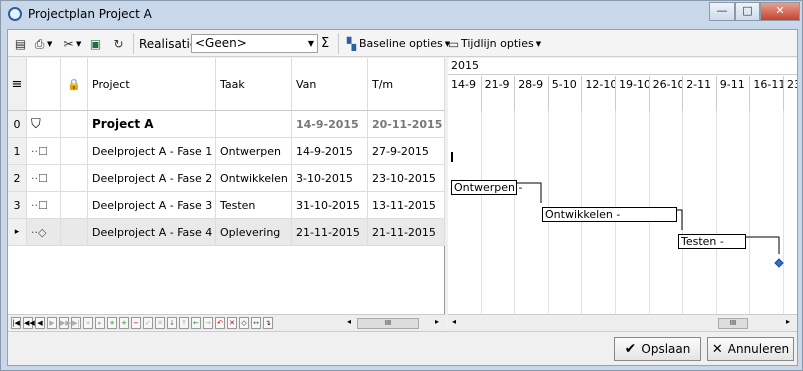 The width and height of the screenshot is (803, 371). Describe the element at coordinates (42, 43) in the screenshot. I see `print-icon: ⎙ ▼` at that location.